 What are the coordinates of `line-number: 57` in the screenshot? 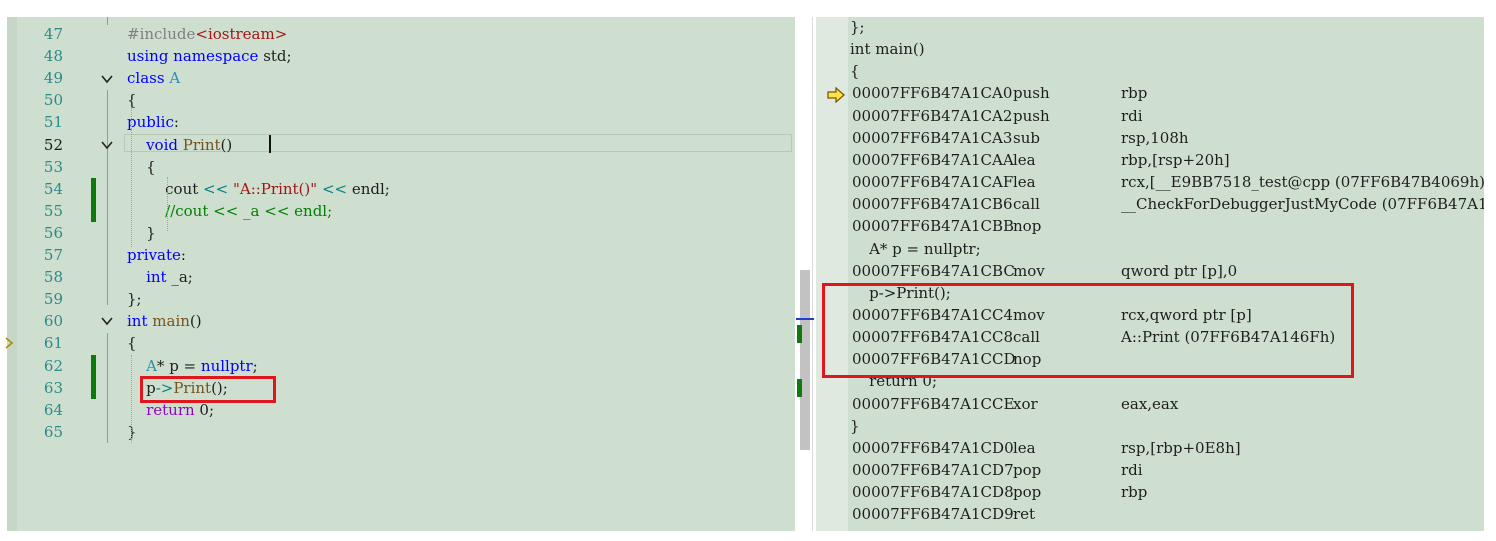 It's located at (53, 255).